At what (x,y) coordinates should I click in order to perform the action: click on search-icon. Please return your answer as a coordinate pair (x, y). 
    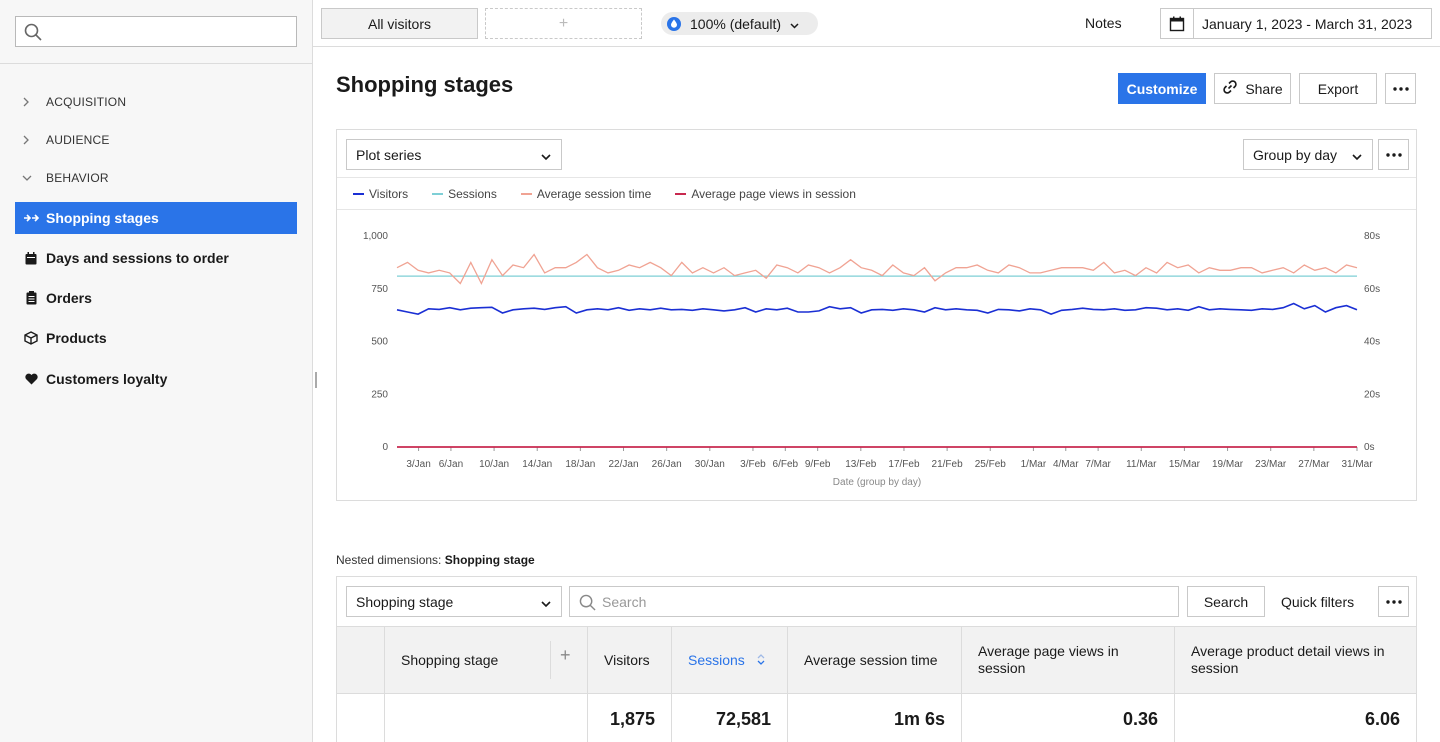
    Looking at the image, I should click on (587, 602).